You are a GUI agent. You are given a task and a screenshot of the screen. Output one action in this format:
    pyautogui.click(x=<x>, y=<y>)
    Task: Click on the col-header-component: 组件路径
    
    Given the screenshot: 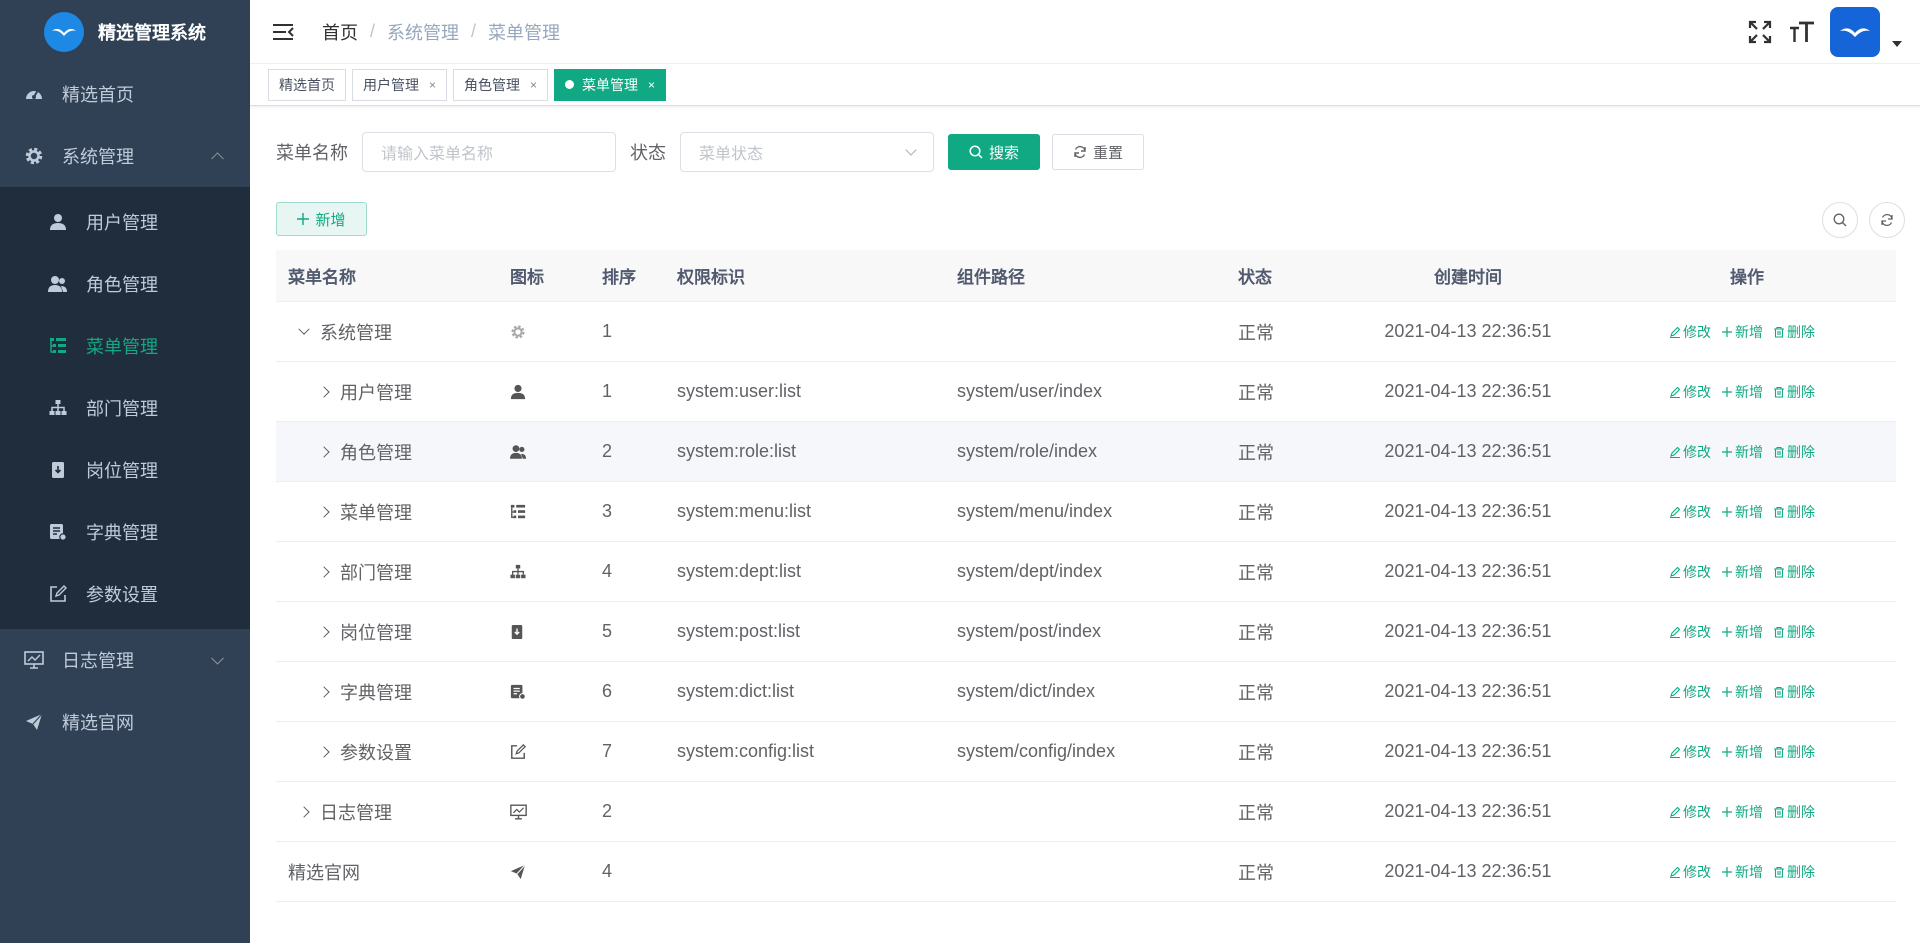 What is the action you would take?
    pyautogui.click(x=991, y=277)
    